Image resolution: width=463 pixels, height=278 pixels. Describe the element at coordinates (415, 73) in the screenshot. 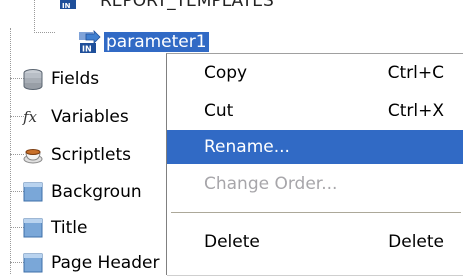

I see `menu-item-shortcut: Ctrl+C` at that location.